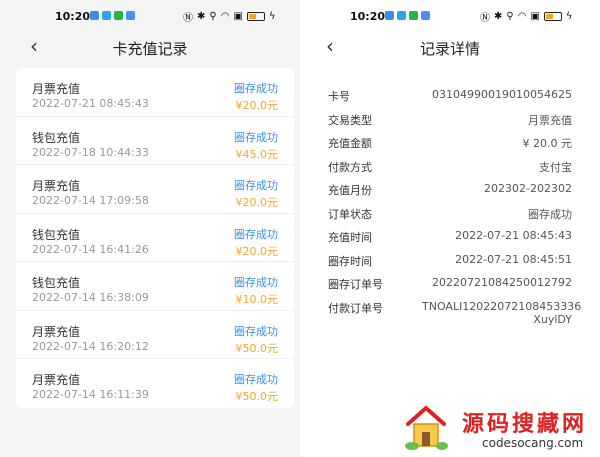 This screenshot has height=457, width=600. I want to click on detail-value: 圈存成功, so click(550, 214).